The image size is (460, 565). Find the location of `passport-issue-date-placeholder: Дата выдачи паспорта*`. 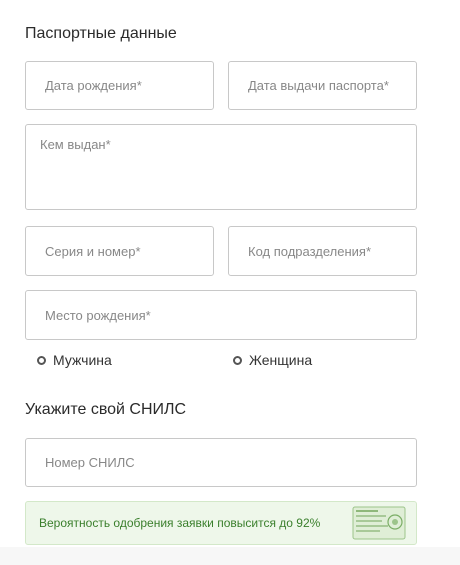

passport-issue-date-placeholder: Дата выдачи паспорта* is located at coordinates (318, 85).